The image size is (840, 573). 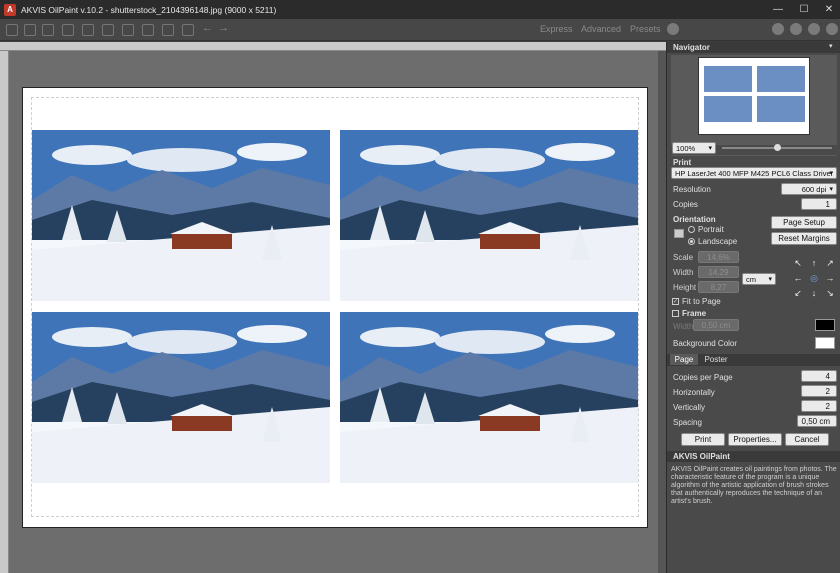 I want to click on height-field: 8,27, so click(x=718, y=287).